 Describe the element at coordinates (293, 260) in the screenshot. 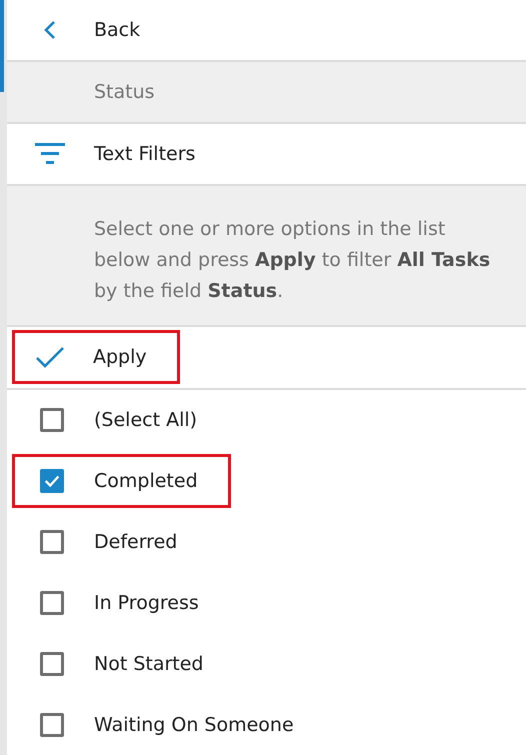

I see `instructions-text: Select one or more options in the list below and press Apply to filter All Tasks by the field Status.` at that location.